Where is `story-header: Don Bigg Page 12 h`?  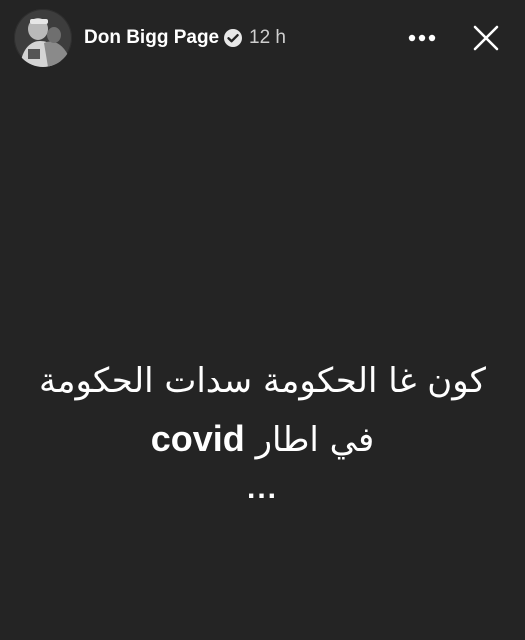
story-header: Don Bigg Page 12 h is located at coordinates (262, 38).